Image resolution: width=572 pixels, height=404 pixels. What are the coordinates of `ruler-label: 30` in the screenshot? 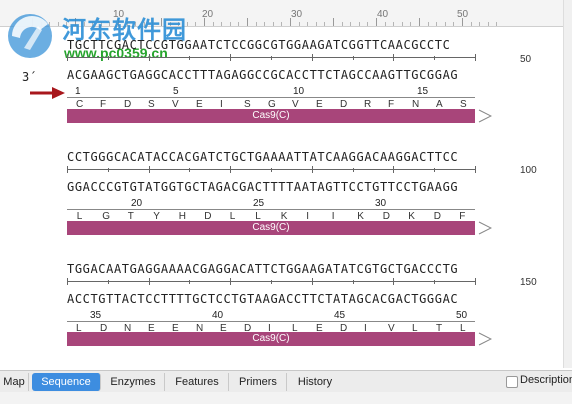 It's located at (297, 14).